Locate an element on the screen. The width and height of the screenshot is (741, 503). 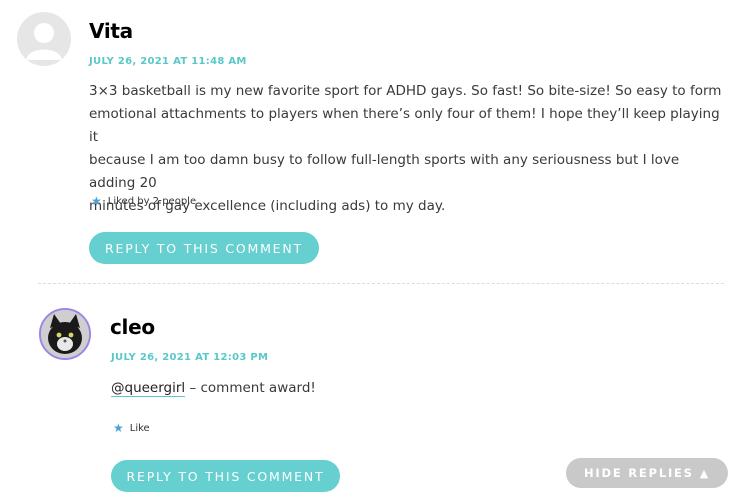
comment-author: Vita is located at coordinates (111, 31).